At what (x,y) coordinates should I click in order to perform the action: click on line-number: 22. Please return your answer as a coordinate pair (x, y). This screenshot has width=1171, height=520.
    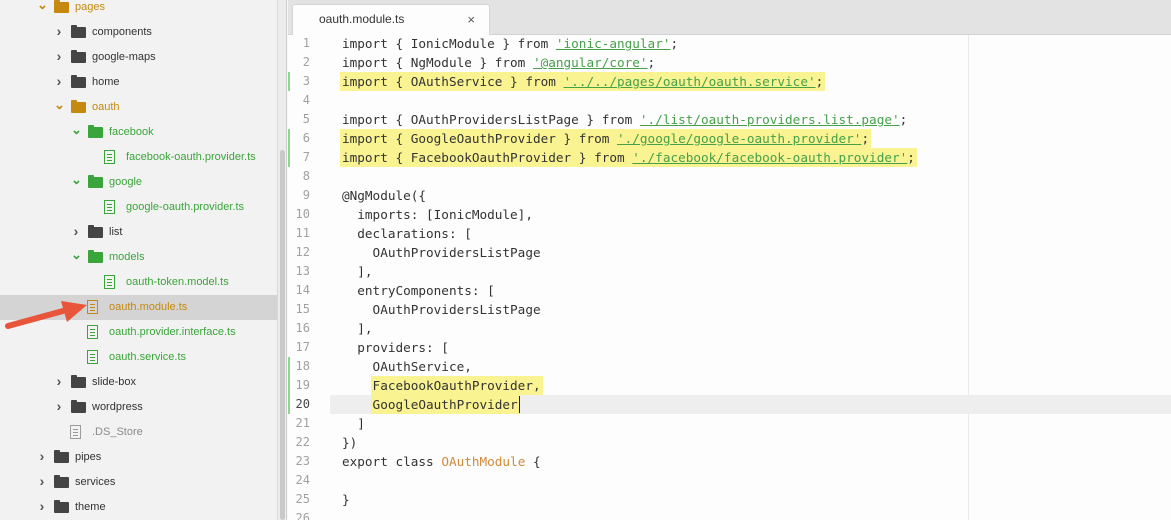
    Looking at the image, I should click on (302, 442).